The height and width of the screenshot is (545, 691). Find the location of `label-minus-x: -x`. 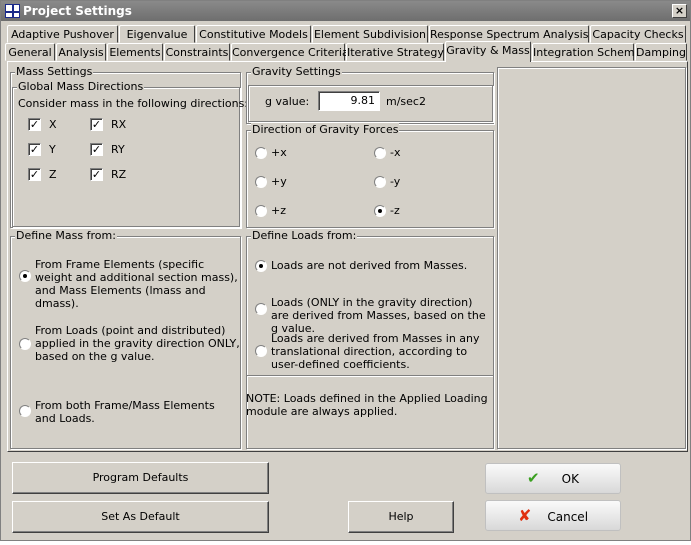

label-minus-x: -x is located at coordinates (395, 152).